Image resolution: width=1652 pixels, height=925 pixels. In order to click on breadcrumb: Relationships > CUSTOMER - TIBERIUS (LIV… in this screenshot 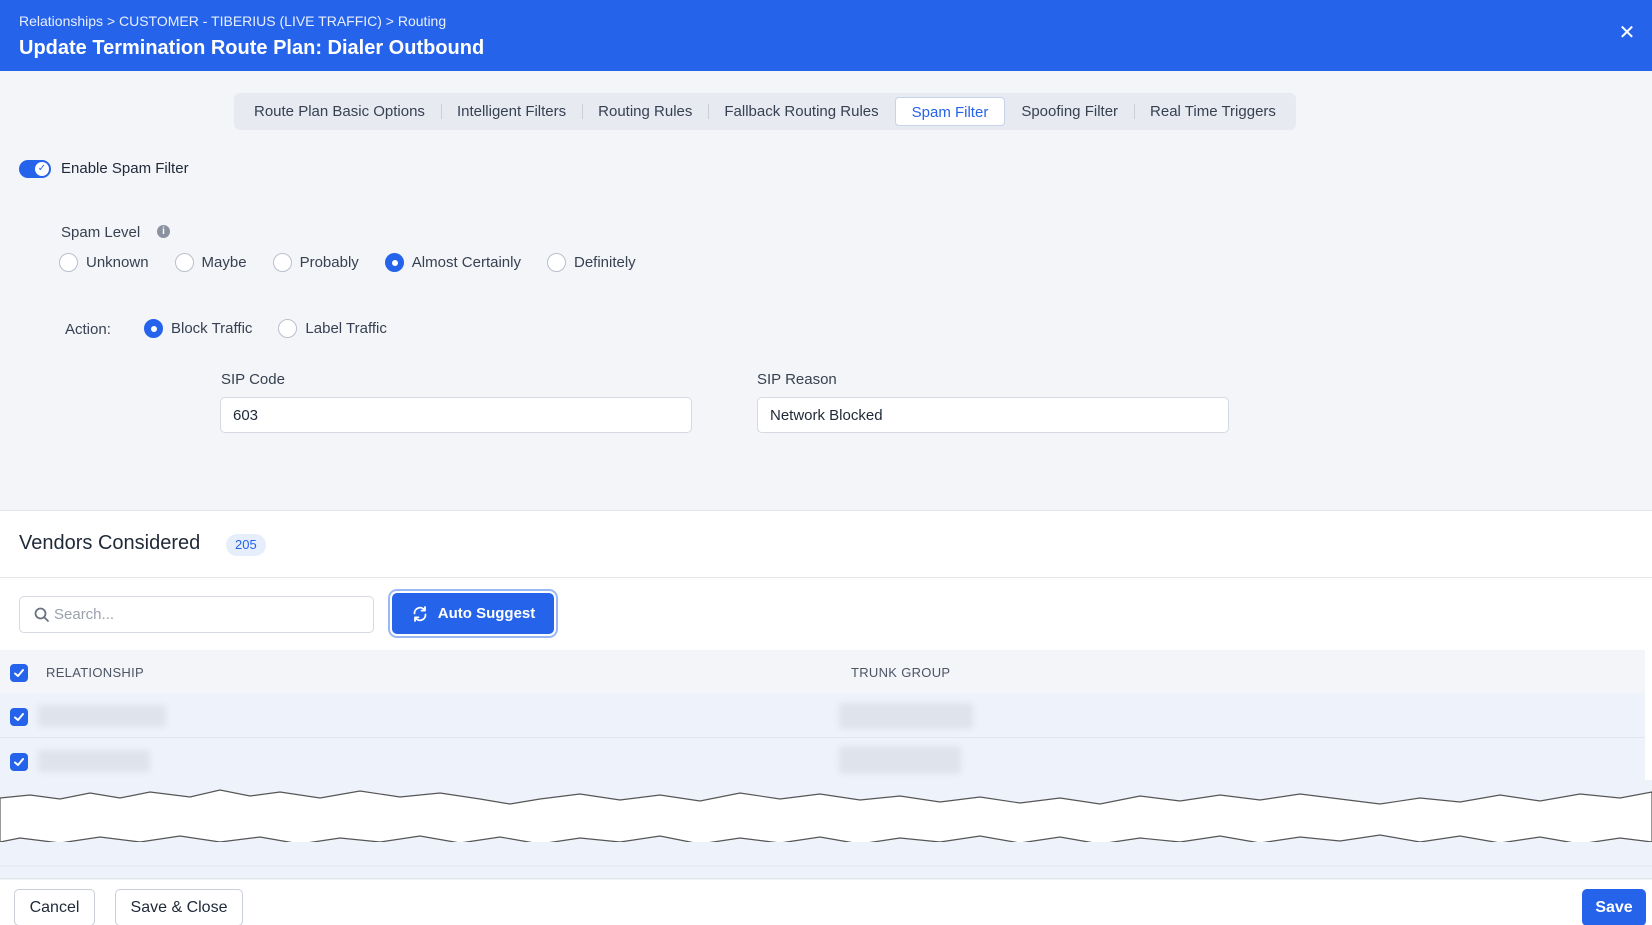, I will do `click(233, 21)`.